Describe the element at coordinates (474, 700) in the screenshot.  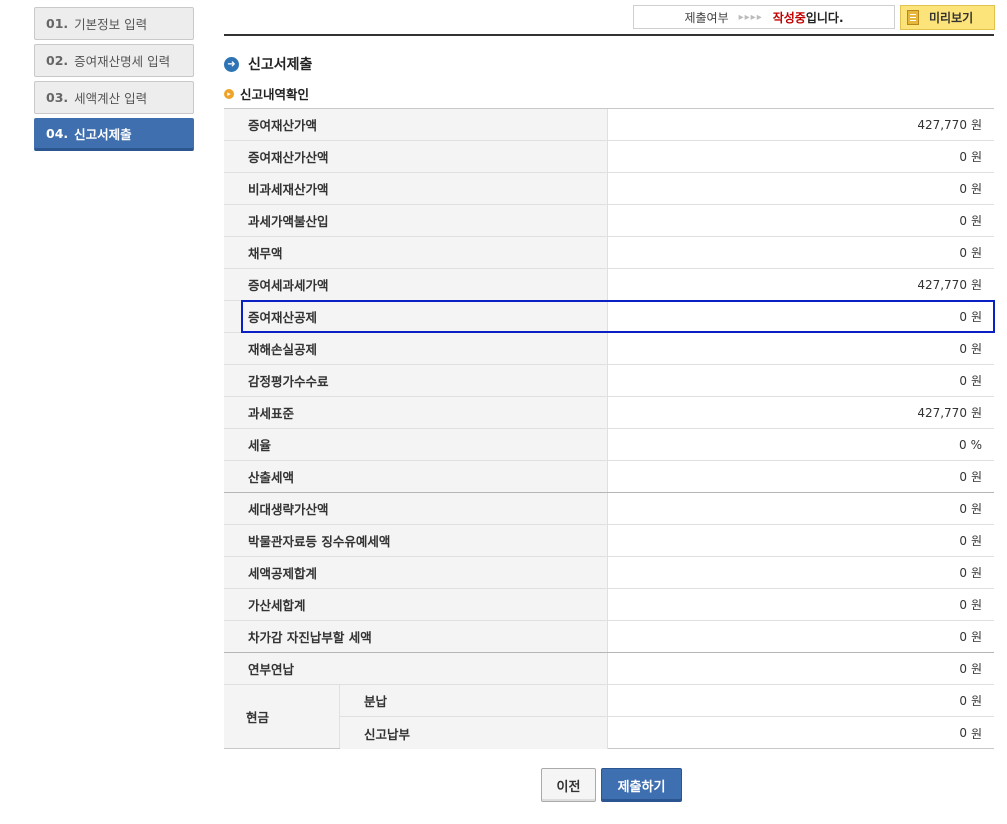
I see `row-label: 분납` at that location.